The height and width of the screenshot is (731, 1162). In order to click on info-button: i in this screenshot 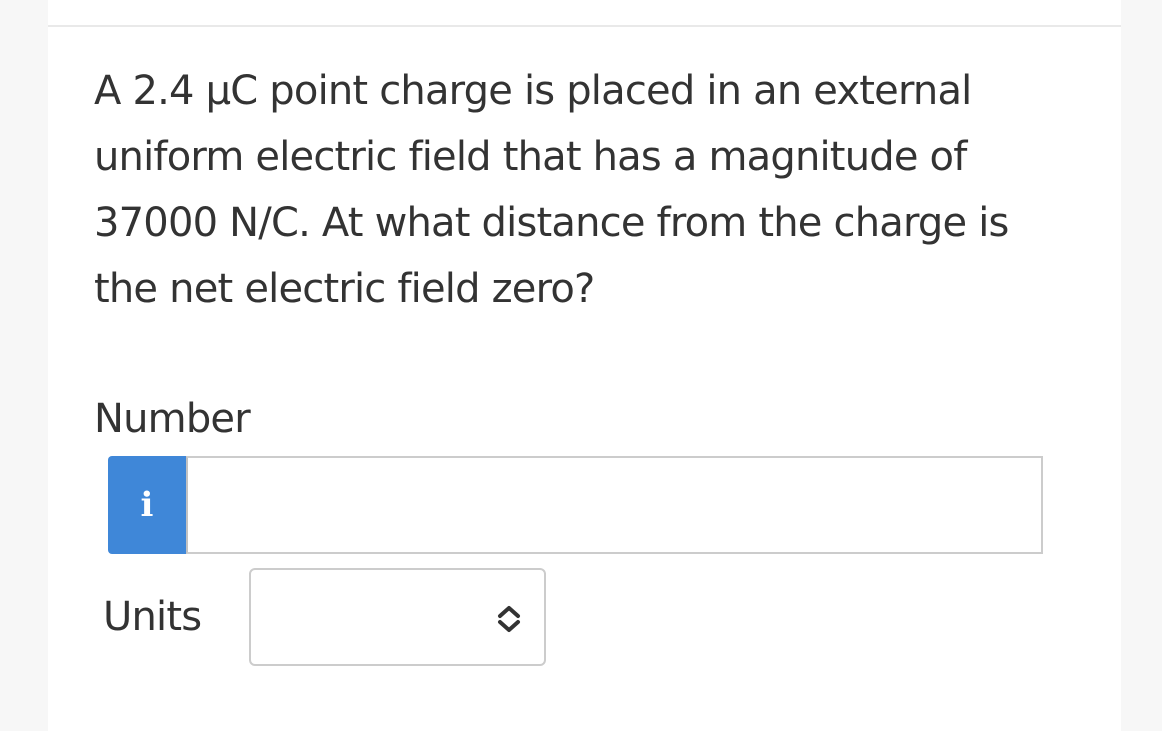, I will do `click(147, 505)`.